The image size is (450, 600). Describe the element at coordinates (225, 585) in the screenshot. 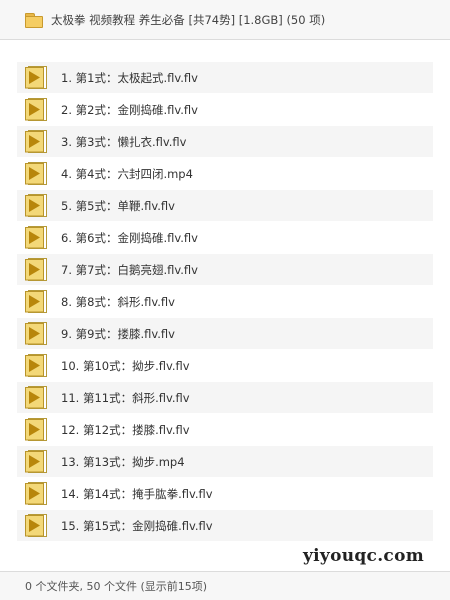

I see `status-bar: 0 个文件夹, 50 个文件 (显示前15项)` at that location.